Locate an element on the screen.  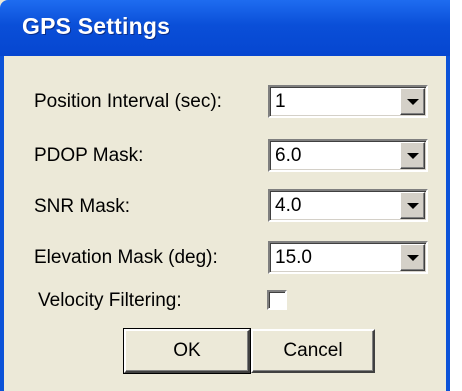
elevation-mask-dropdown: 15.0 is located at coordinates (348, 257).